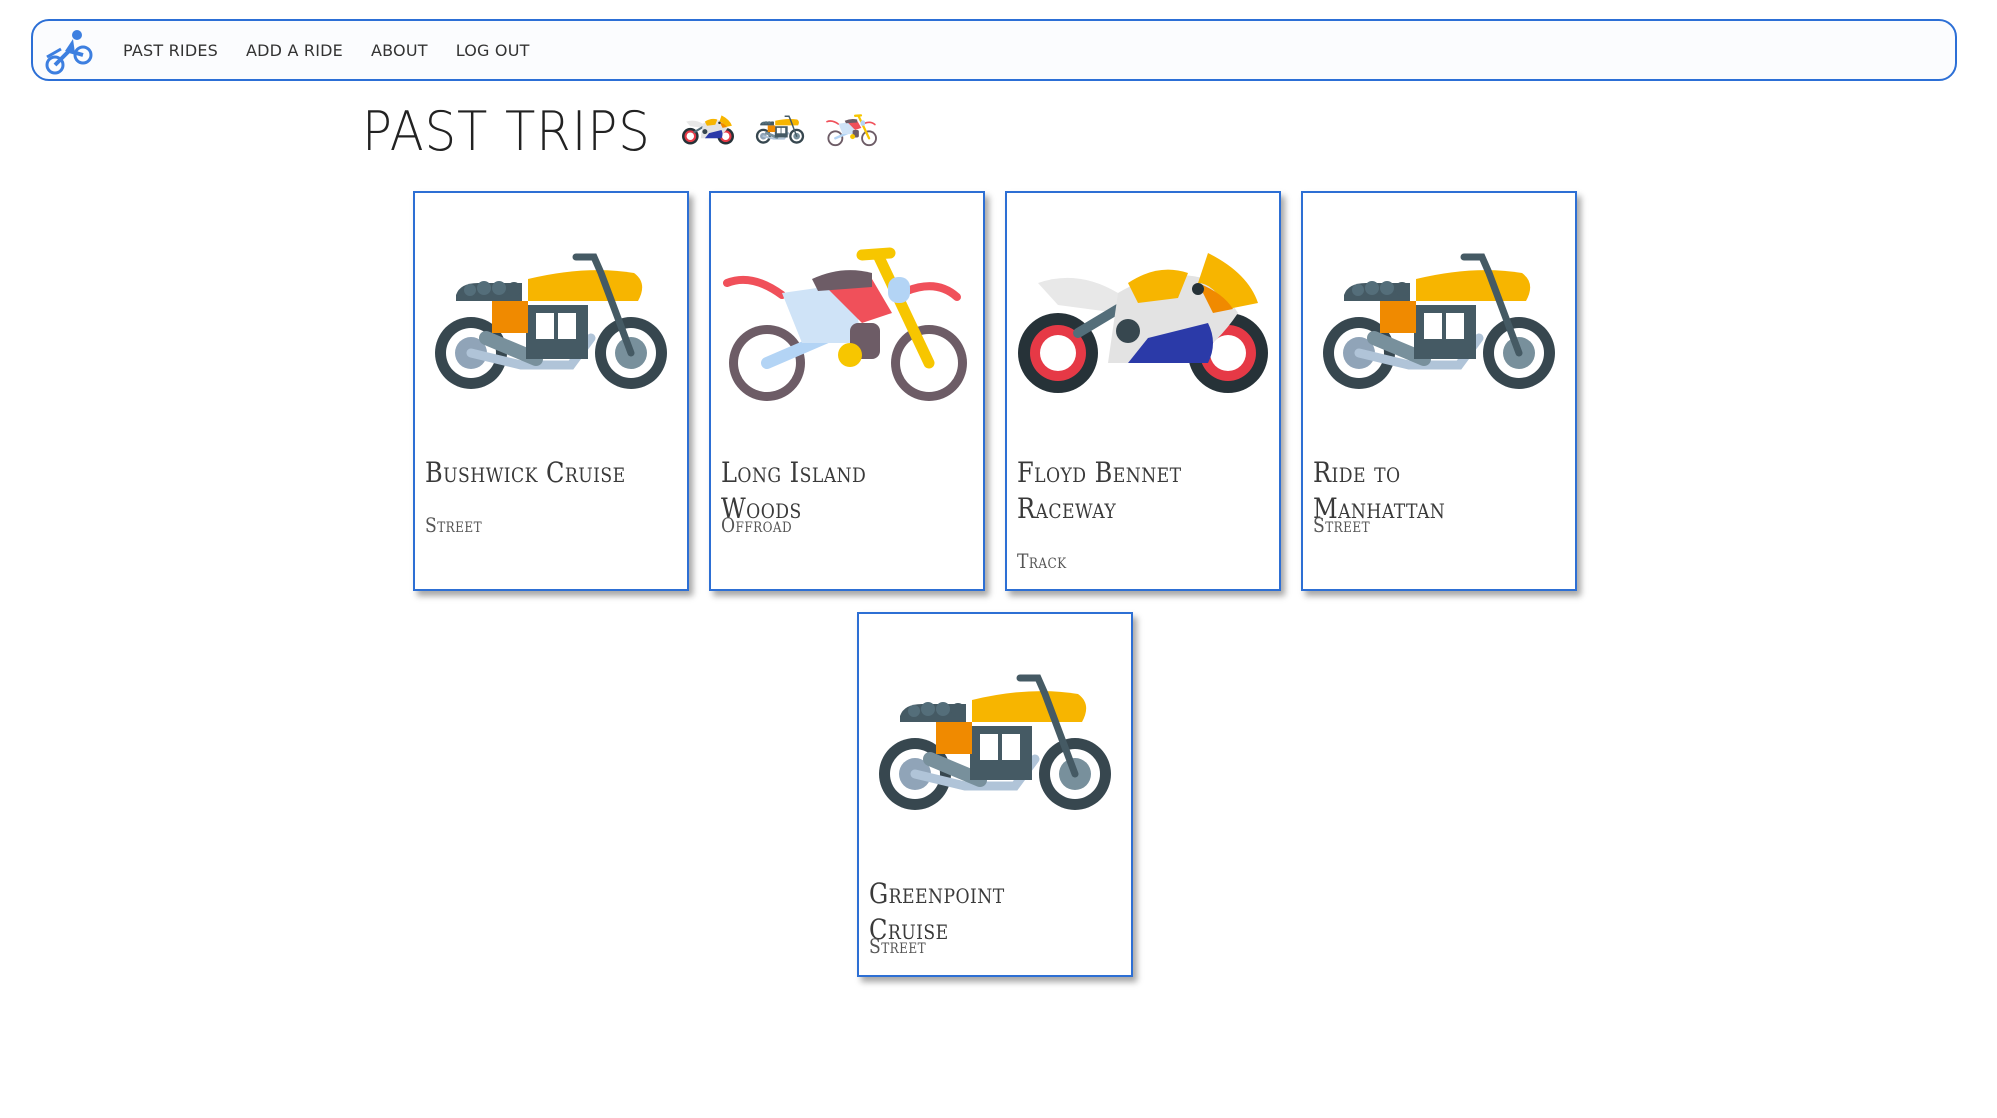  What do you see at coordinates (1042, 561) in the screenshot?
I see `ride-type: Track` at bounding box center [1042, 561].